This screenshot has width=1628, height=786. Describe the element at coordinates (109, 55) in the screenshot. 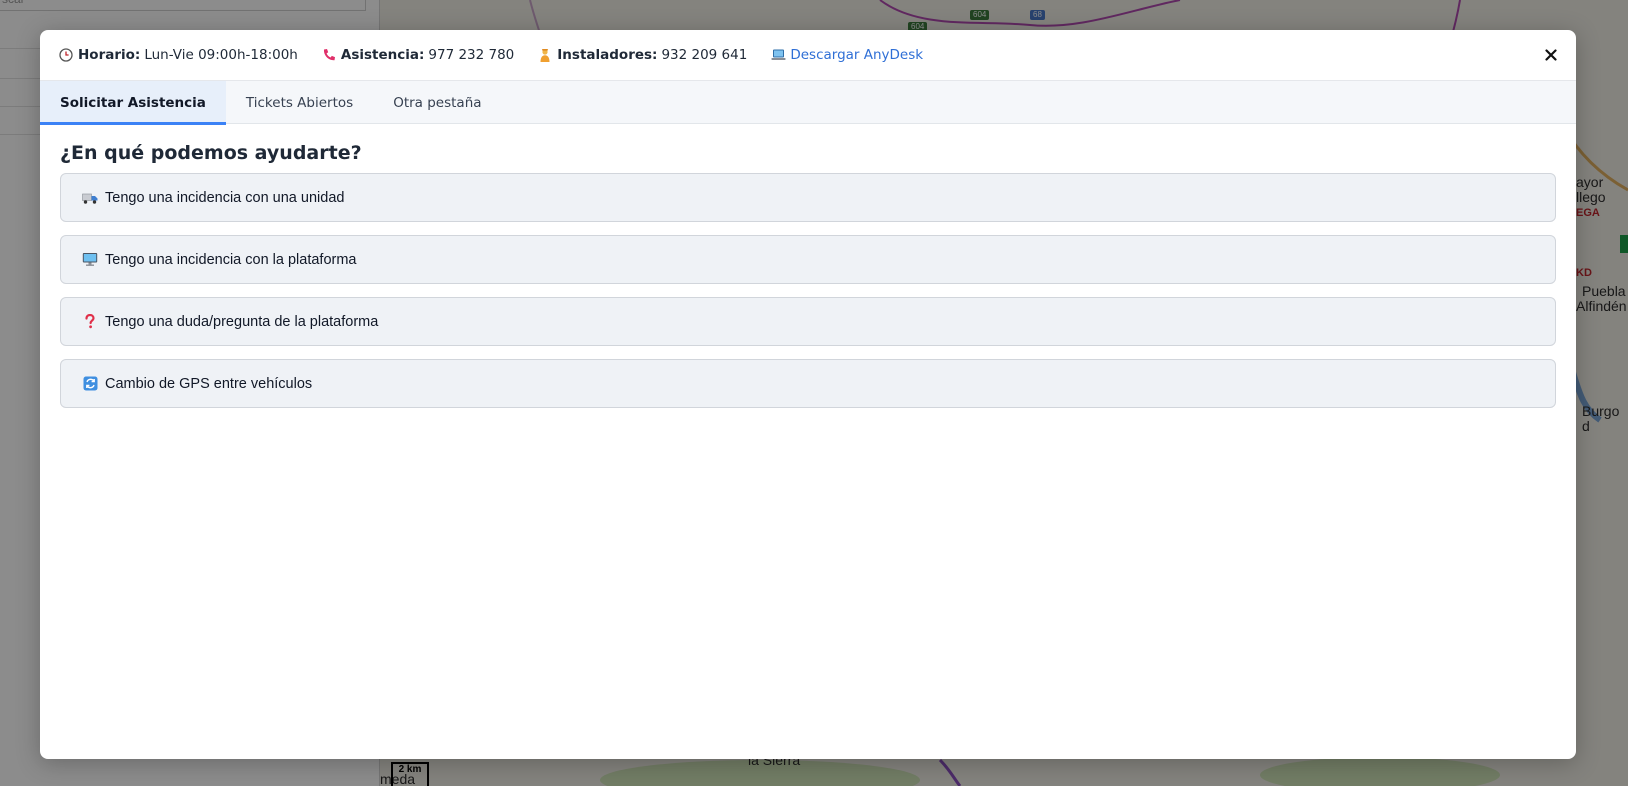

I see `schedule-label: Horario:` at that location.